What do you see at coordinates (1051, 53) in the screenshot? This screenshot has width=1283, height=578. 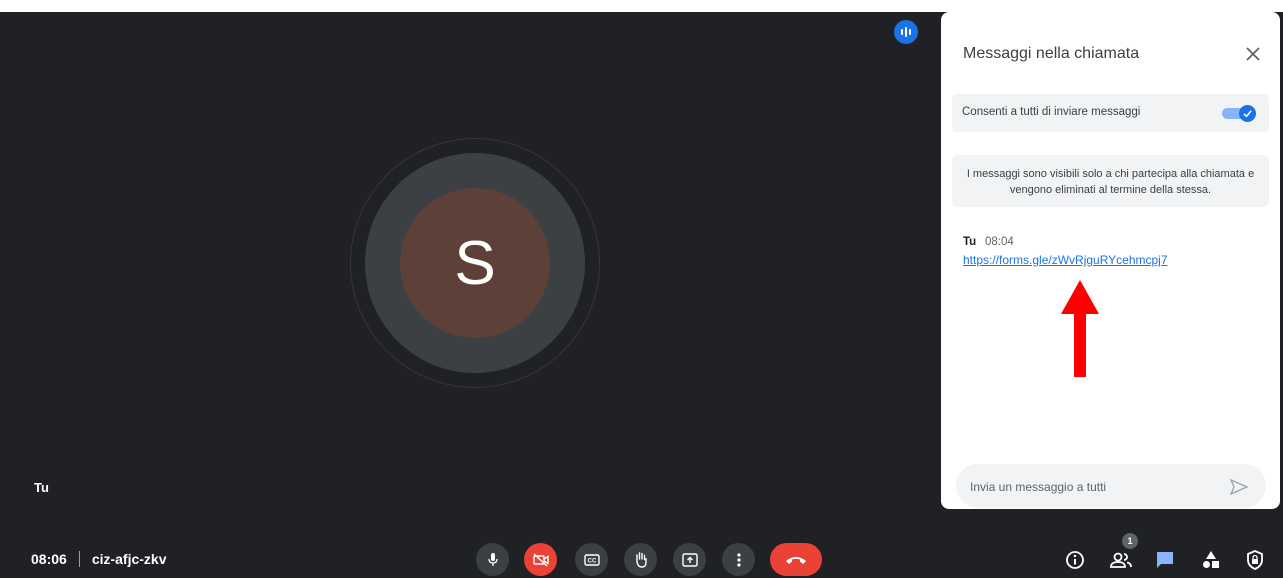 I see `panel-title: Messaggi nella chiamata` at bounding box center [1051, 53].